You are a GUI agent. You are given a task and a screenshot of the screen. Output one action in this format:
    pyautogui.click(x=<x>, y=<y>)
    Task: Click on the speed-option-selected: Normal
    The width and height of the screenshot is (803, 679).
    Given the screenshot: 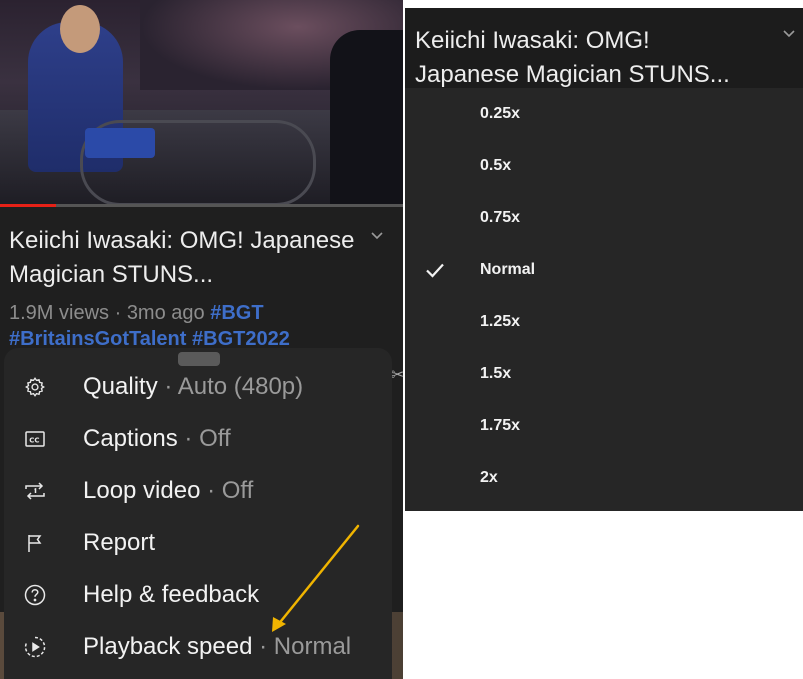 What is the action you would take?
    pyautogui.click(x=604, y=270)
    